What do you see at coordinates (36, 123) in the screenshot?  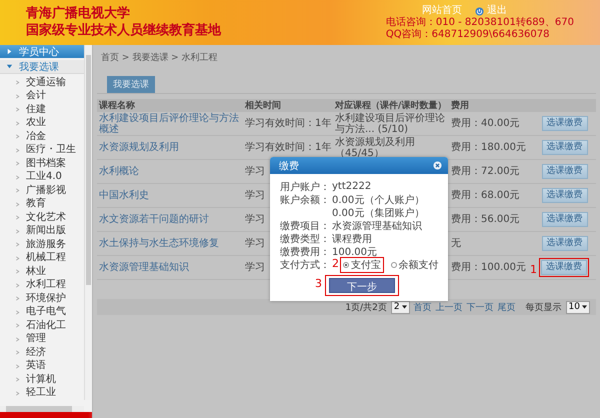 I see `sidebar-item: 农业` at bounding box center [36, 123].